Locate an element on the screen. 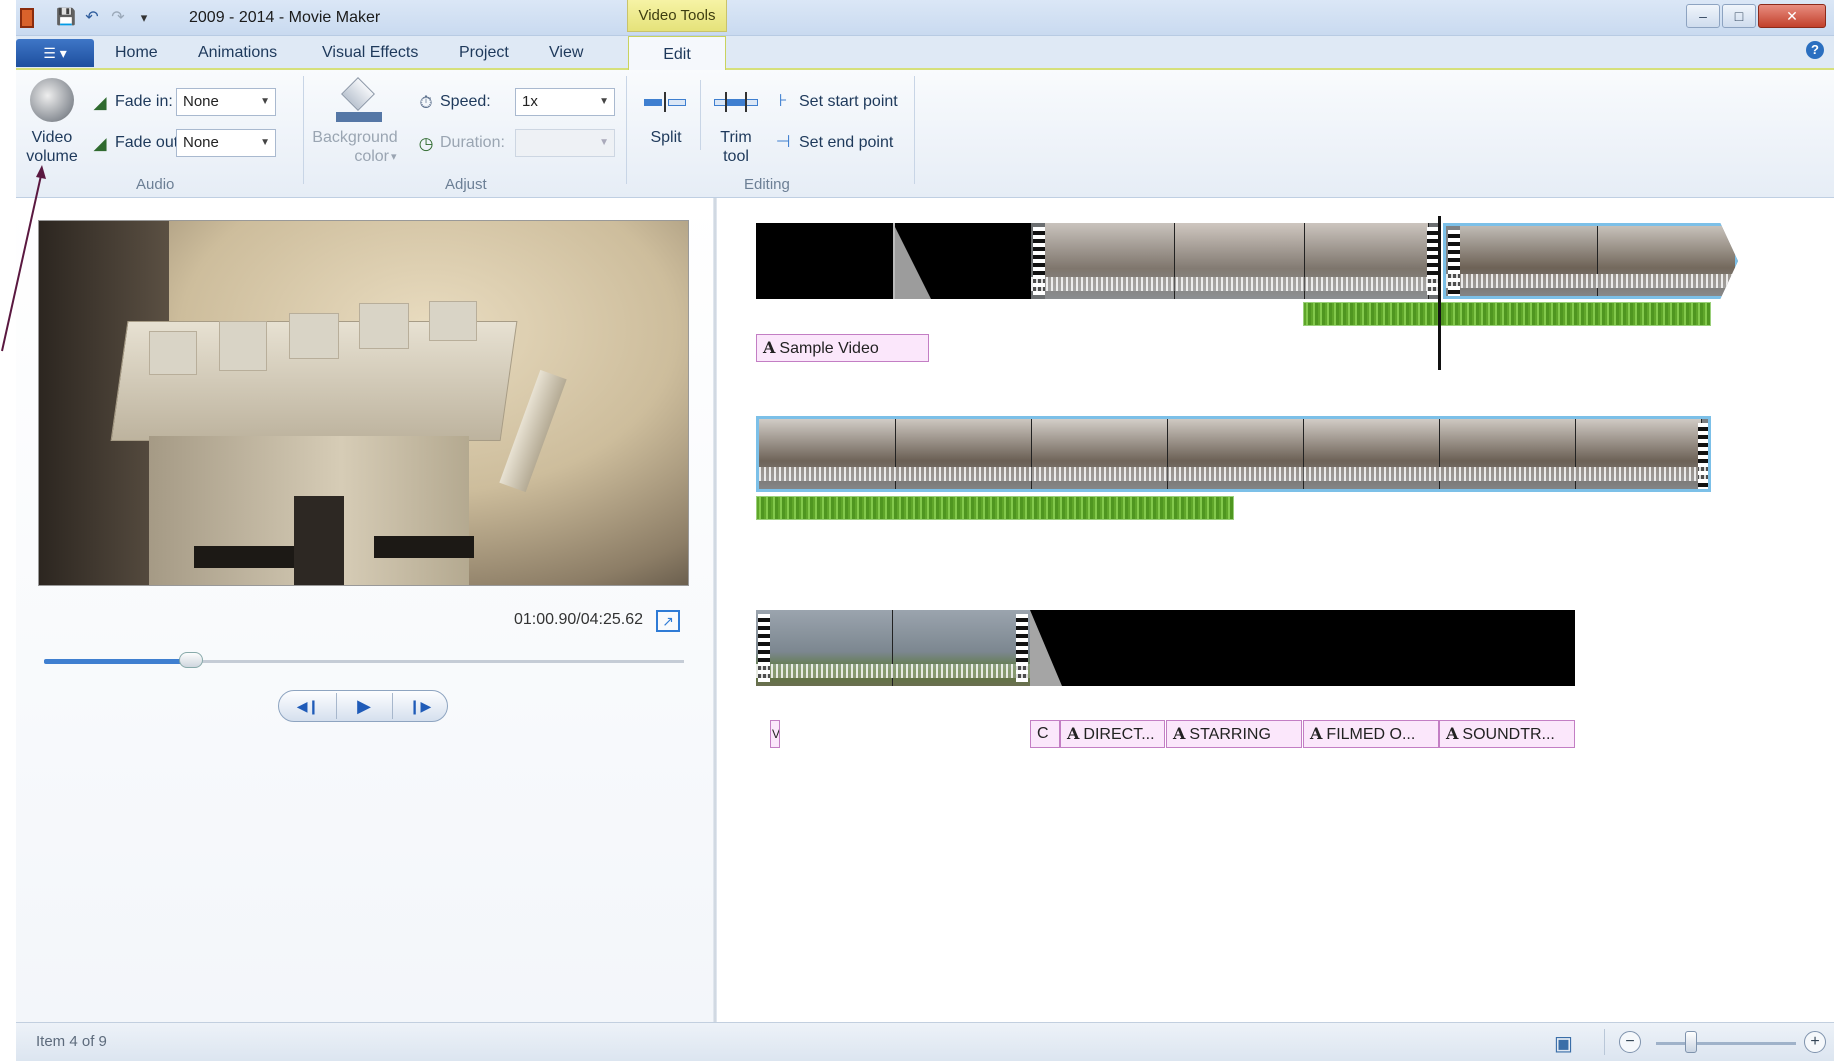 This screenshot has width=1837, height=1061. fade-out-dropdown: None ▼ is located at coordinates (226, 143).